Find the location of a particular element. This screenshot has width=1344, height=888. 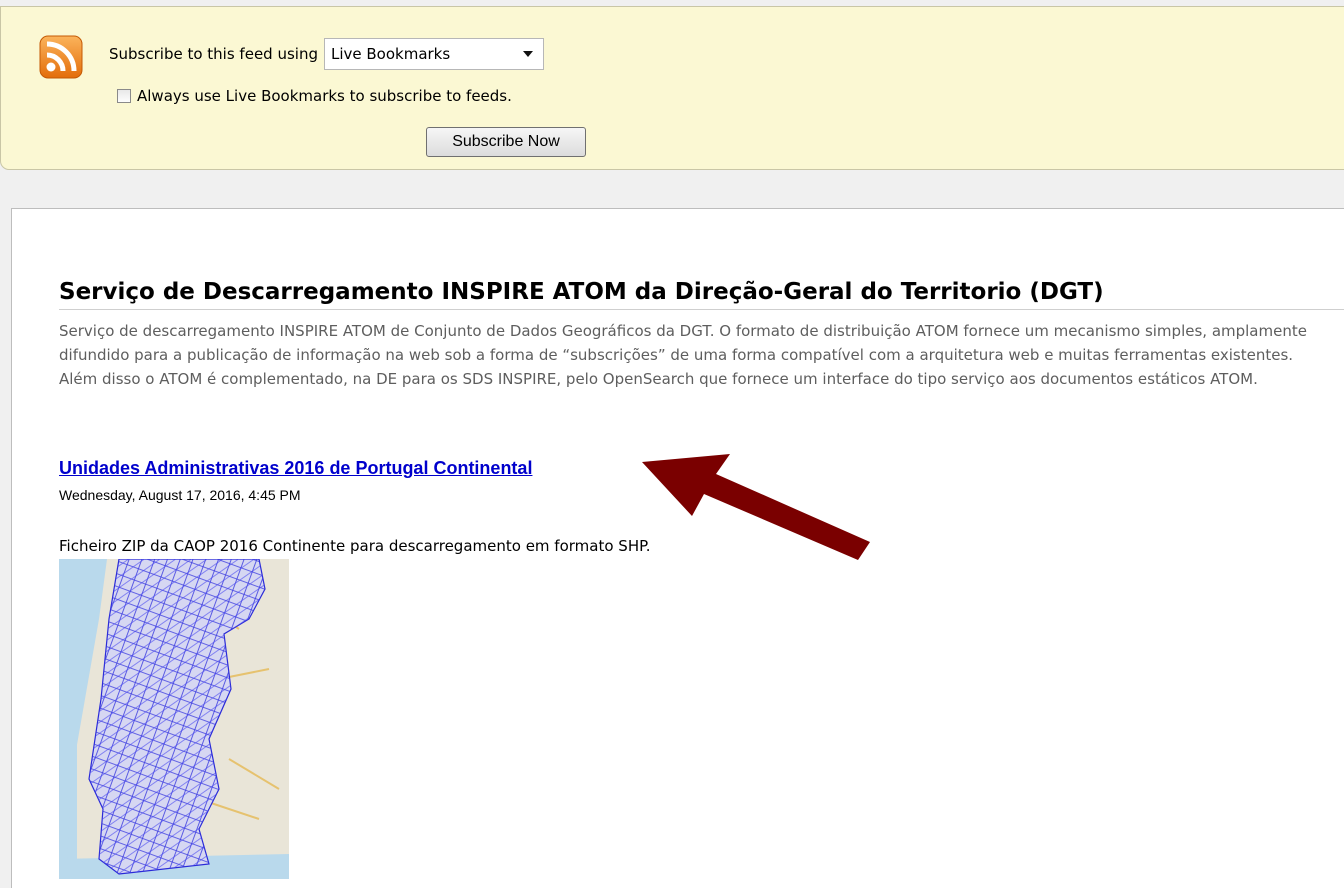

subscribe-now-button: Subscribe Now is located at coordinates (506, 142).